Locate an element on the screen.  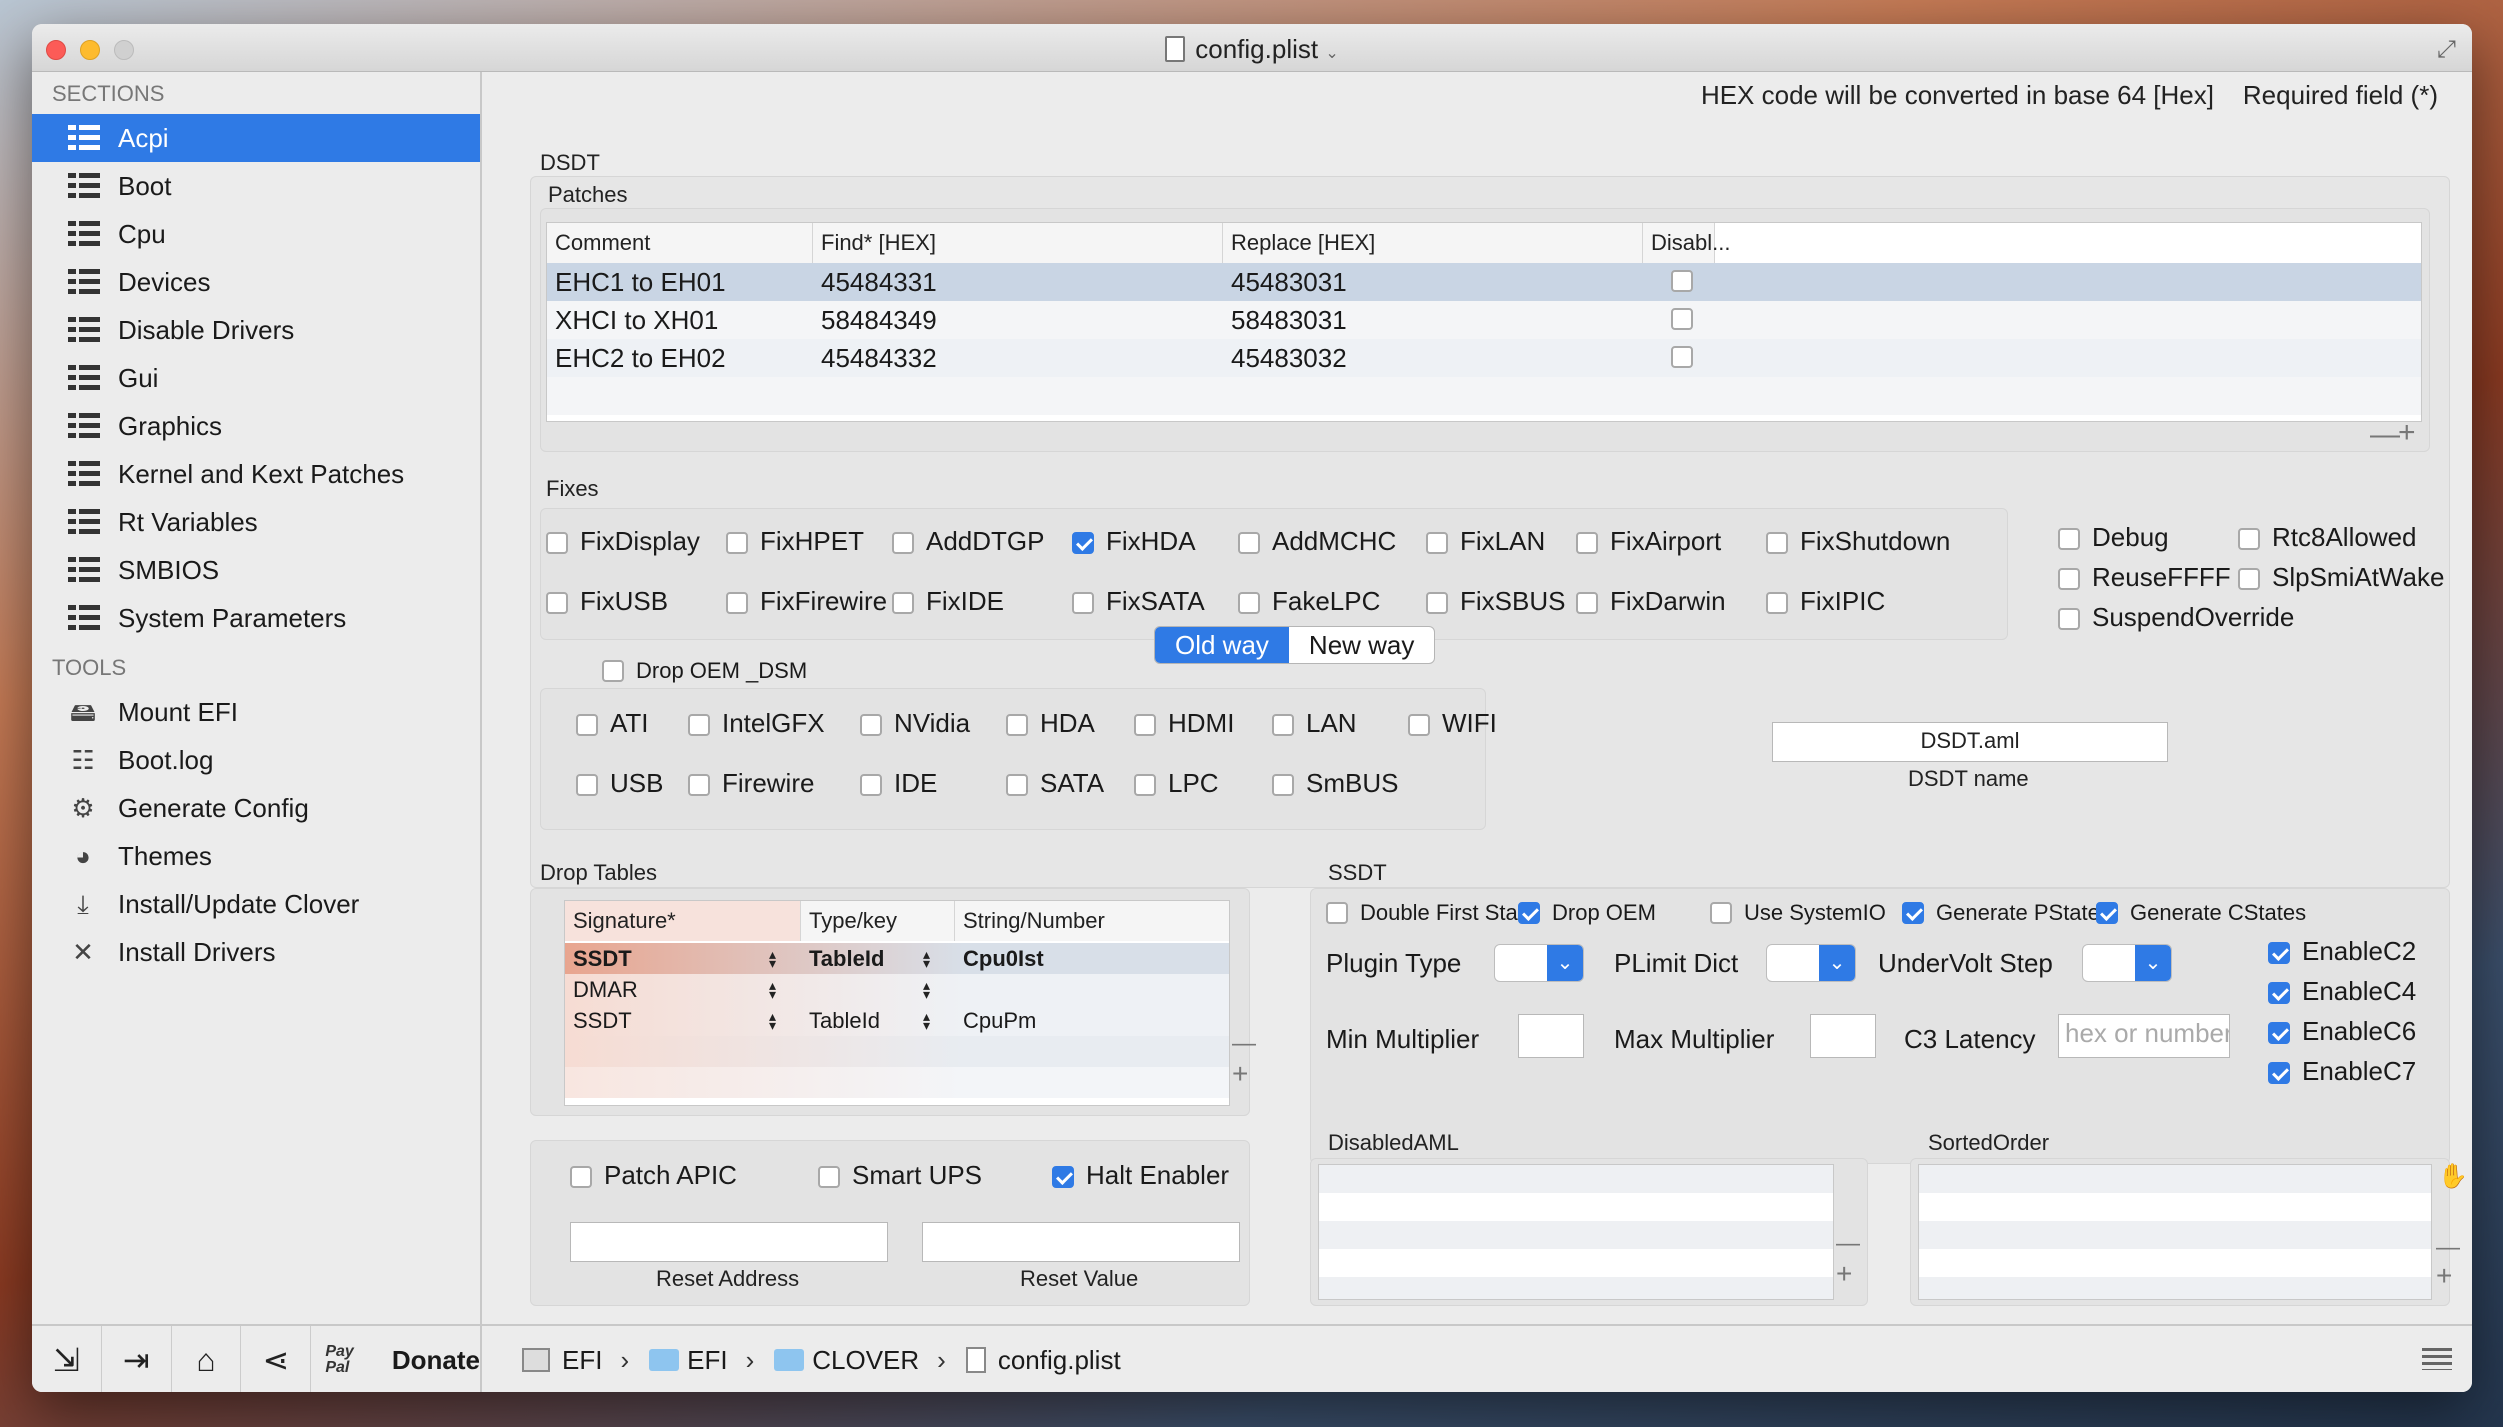
checkbox-0: USB is located at coordinates (619, 783).